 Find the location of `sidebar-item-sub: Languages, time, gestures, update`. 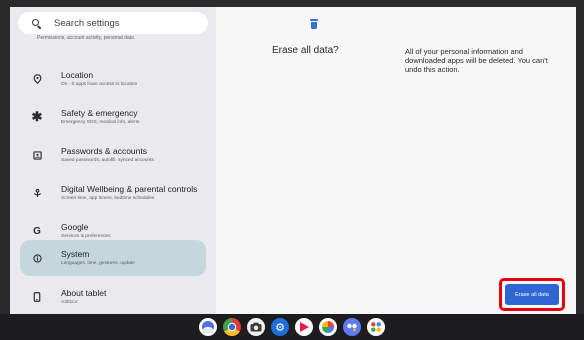

sidebar-item-sub: Languages, time, gestures, update is located at coordinates (98, 263).